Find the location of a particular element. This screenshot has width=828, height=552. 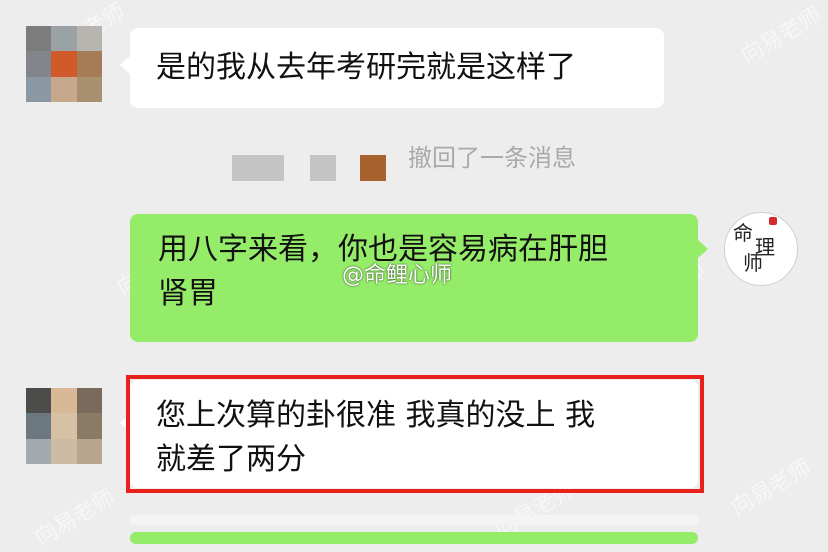

message-text: 是的我从去年考研完就是这样了 is located at coordinates (366, 67).